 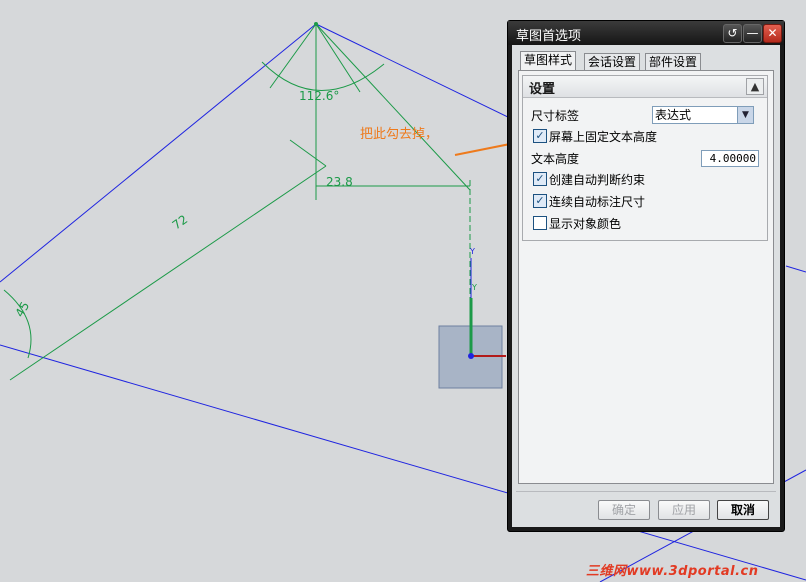 What do you see at coordinates (339, 182) in the screenshot?
I see `horizontal-dimension: 23.8` at bounding box center [339, 182].